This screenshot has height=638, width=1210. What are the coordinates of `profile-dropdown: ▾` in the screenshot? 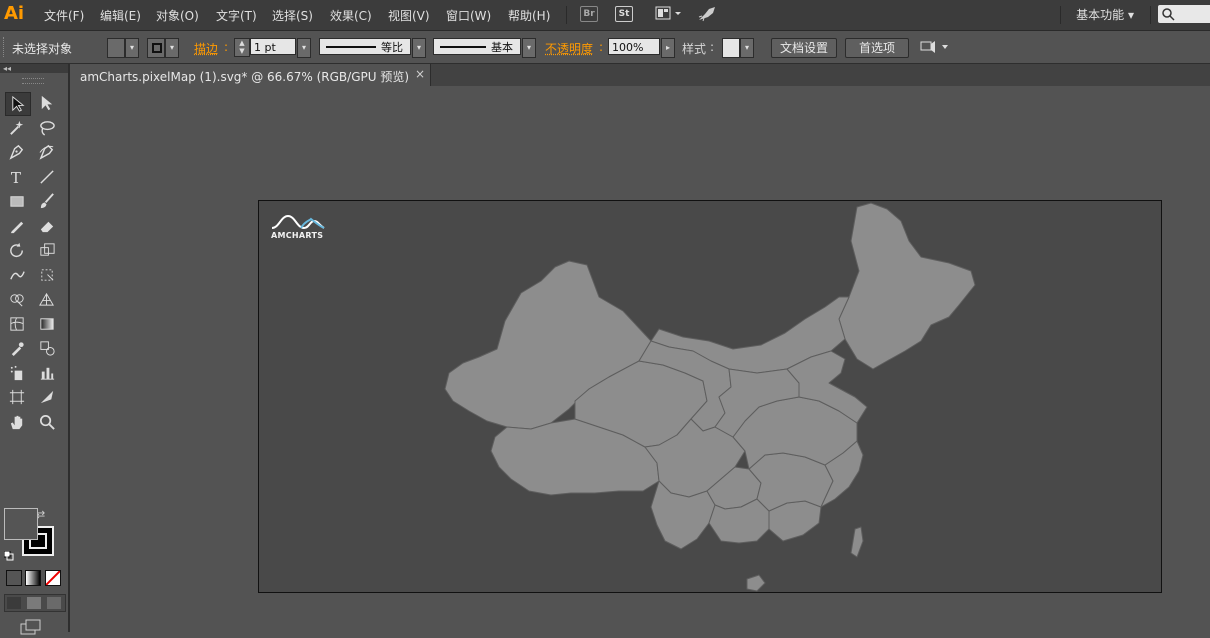 It's located at (419, 48).